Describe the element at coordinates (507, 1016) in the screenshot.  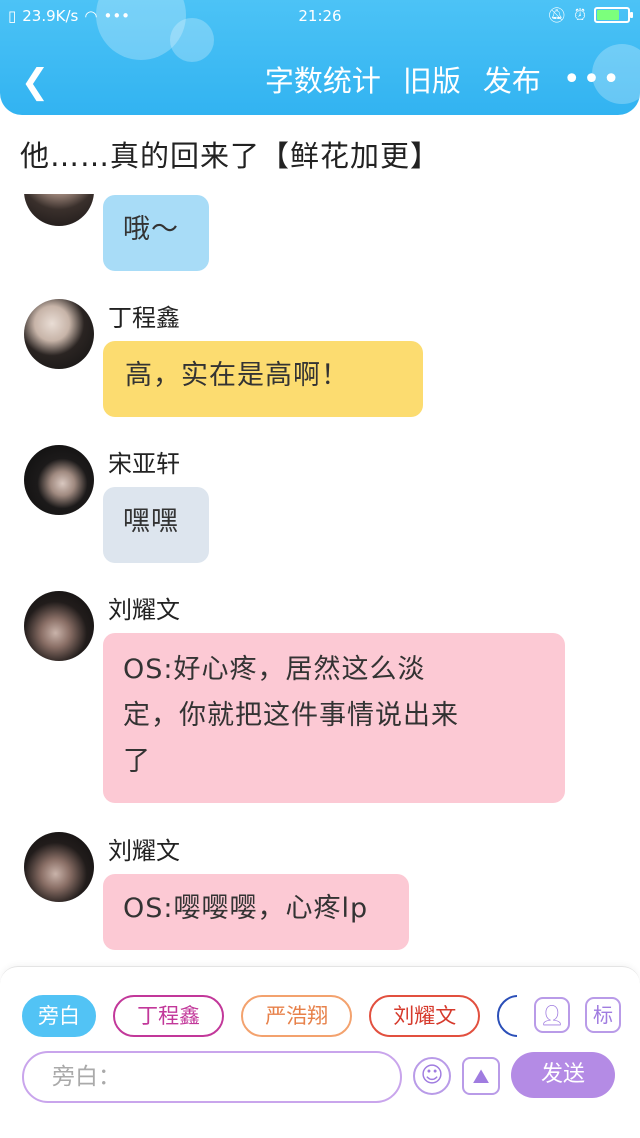
I see `role-chip-song: 宋` at that location.